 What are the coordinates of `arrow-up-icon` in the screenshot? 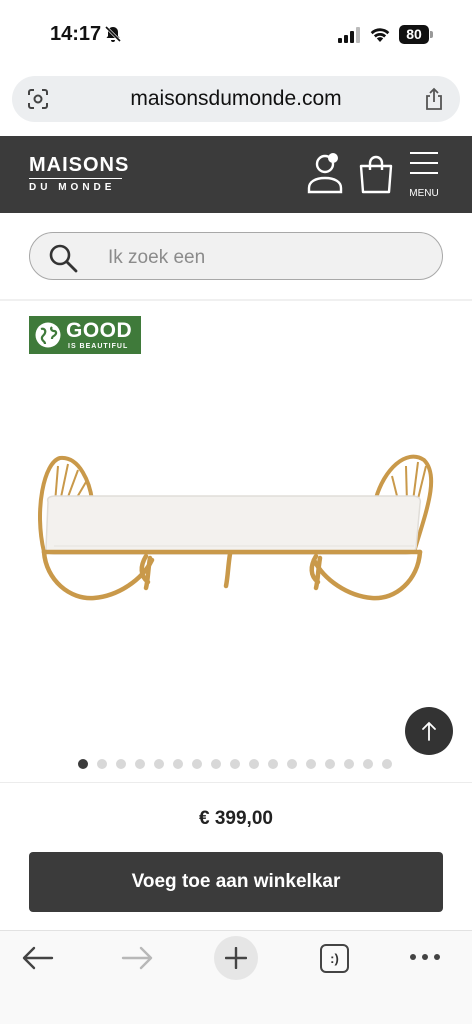 It's located at (429, 731).